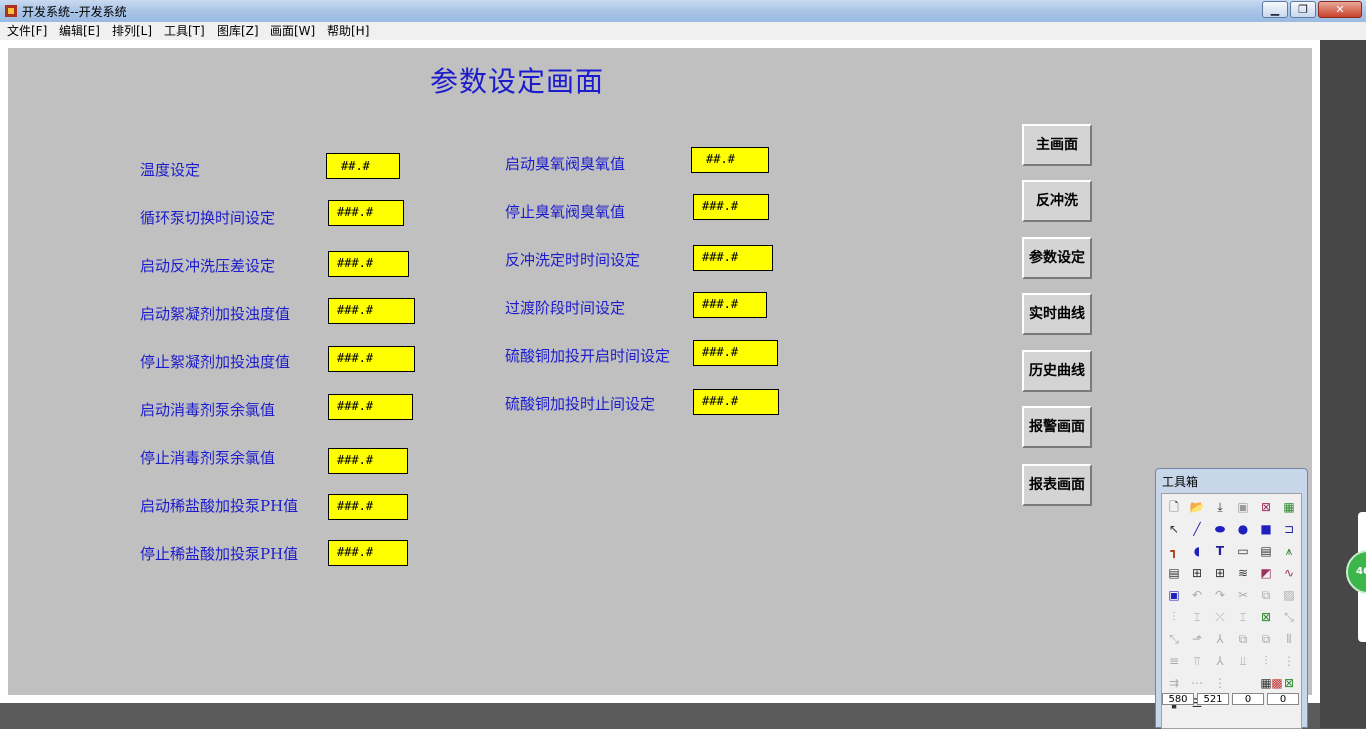 The height and width of the screenshot is (729, 1366). What do you see at coordinates (79, 31) in the screenshot?
I see `menu-edit: 编辑[E]` at bounding box center [79, 31].